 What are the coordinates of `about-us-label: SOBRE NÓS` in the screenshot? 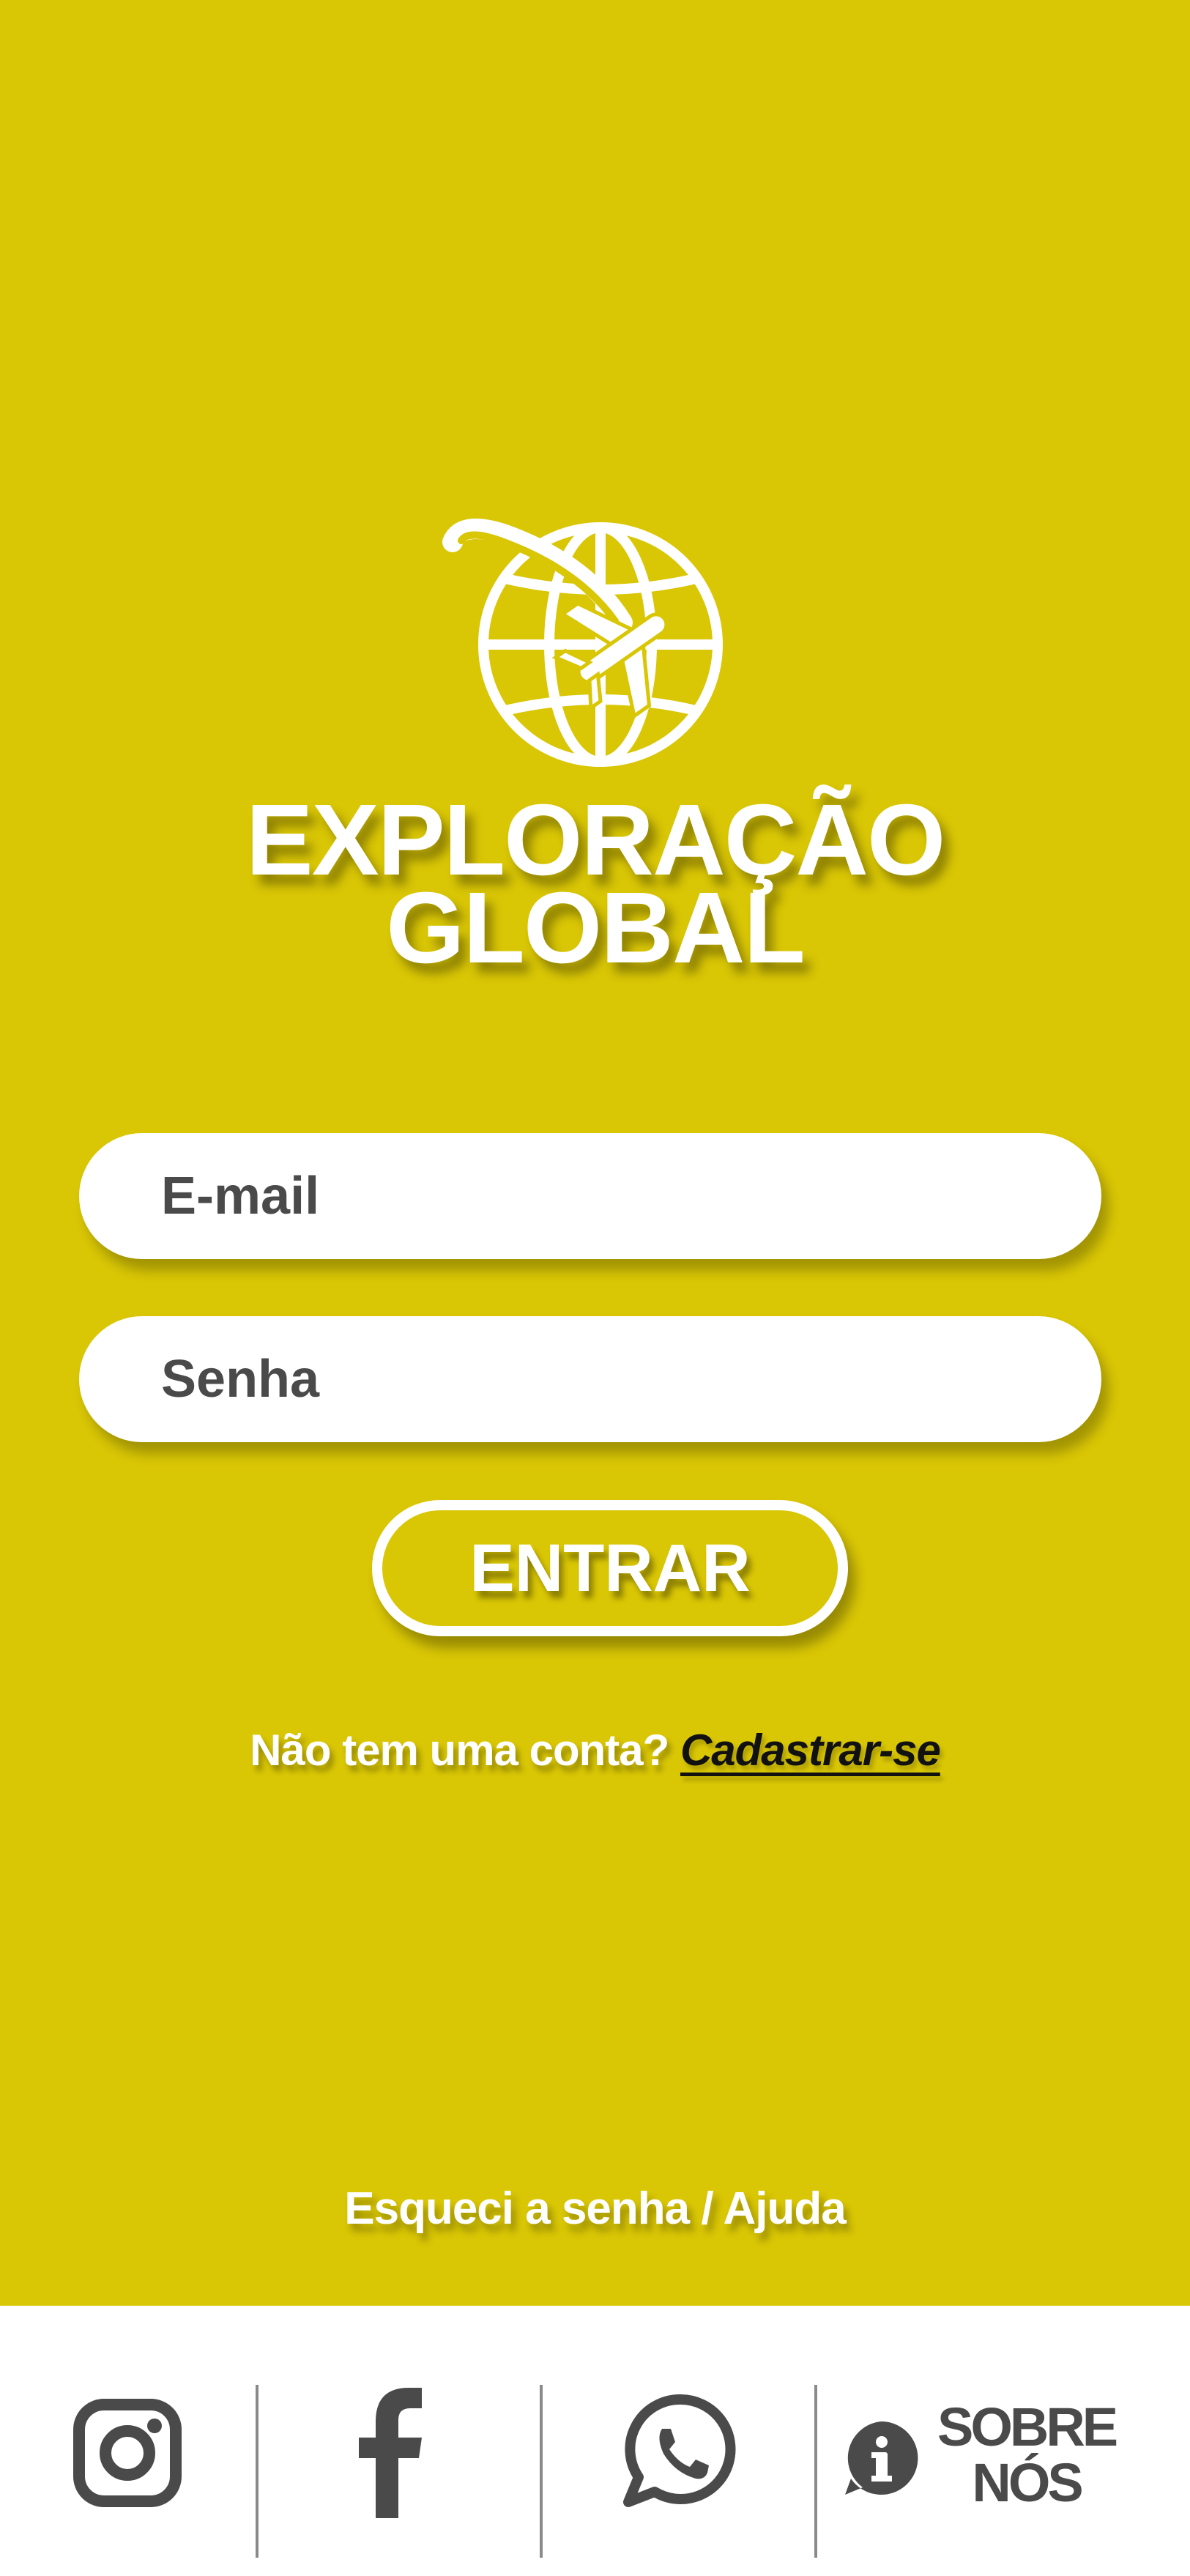 It's located at (1027, 2455).